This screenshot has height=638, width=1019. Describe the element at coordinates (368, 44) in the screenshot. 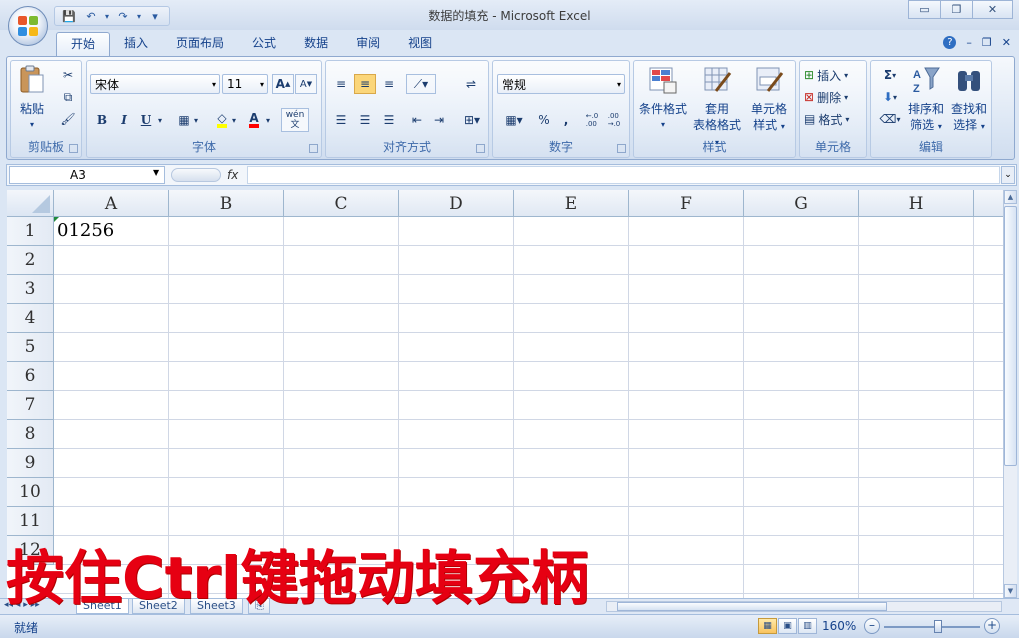

I see `tab-review: 审阅` at that location.